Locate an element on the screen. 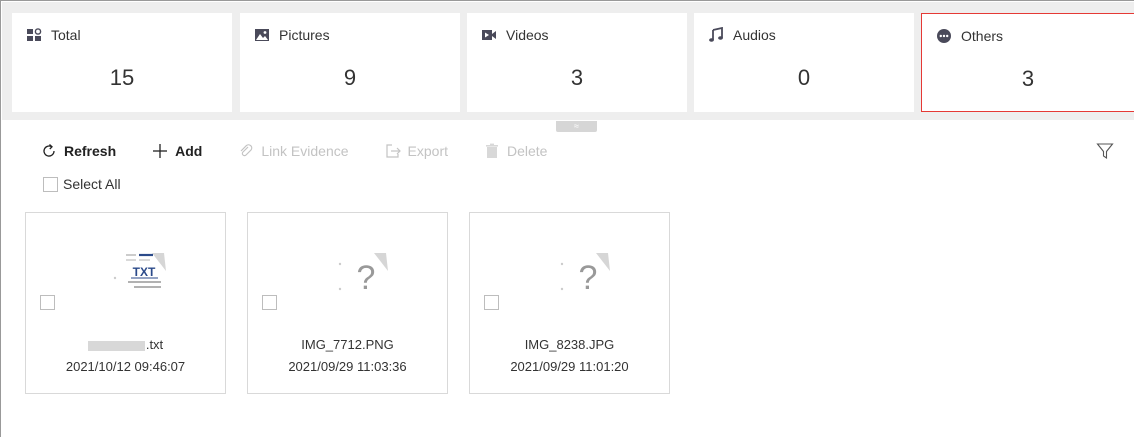  file-name: IMG_7712.PNG is located at coordinates (347, 344).